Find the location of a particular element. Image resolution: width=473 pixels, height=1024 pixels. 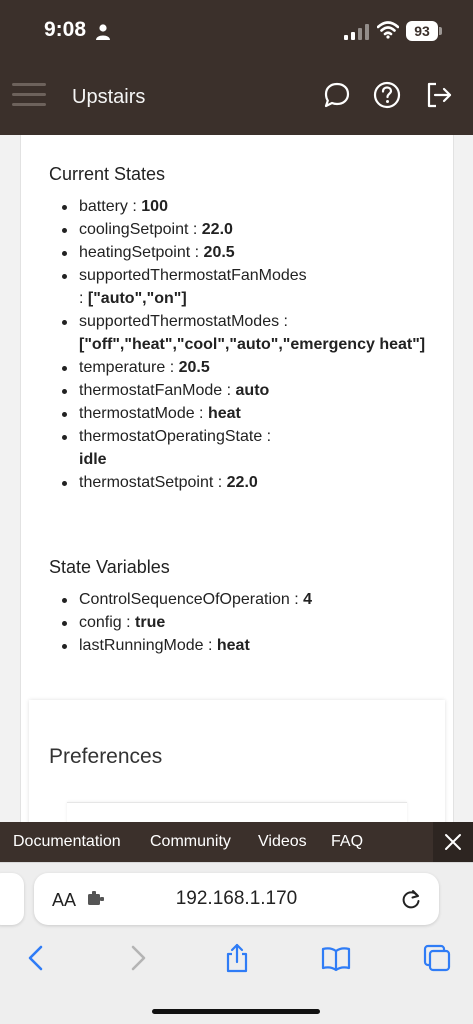

home-indicator is located at coordinates (236, 1011).